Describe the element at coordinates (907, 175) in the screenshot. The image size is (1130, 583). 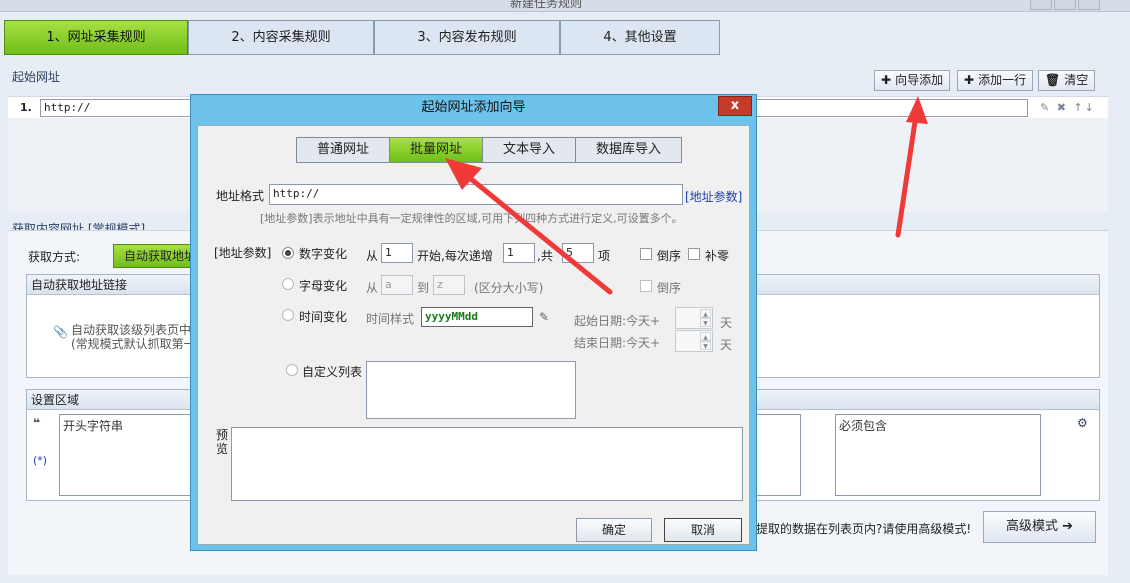
I see `arrow-to-wizard-add` at that location.